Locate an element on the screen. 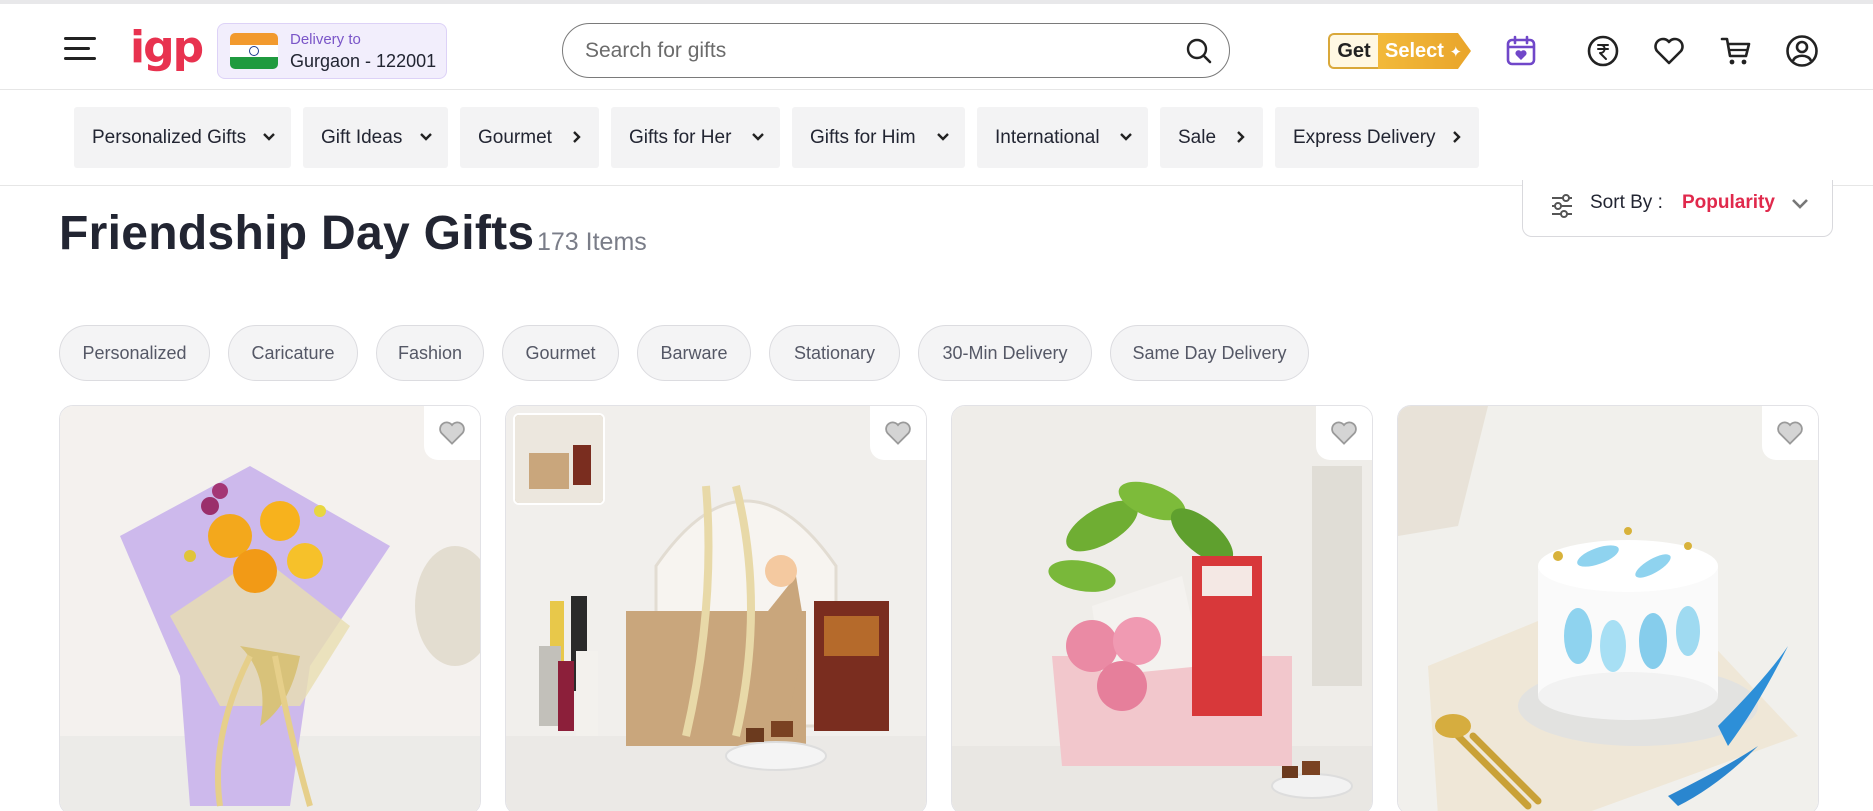 The height and width of the screenshot is (811, 1873). nav-label: Gifts for Him is located at coordinates (863, 137).